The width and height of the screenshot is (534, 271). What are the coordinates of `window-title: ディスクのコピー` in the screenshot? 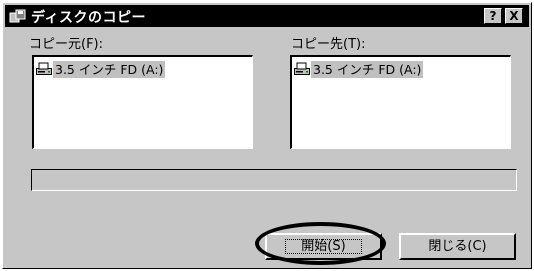 It's located at (89, 18).